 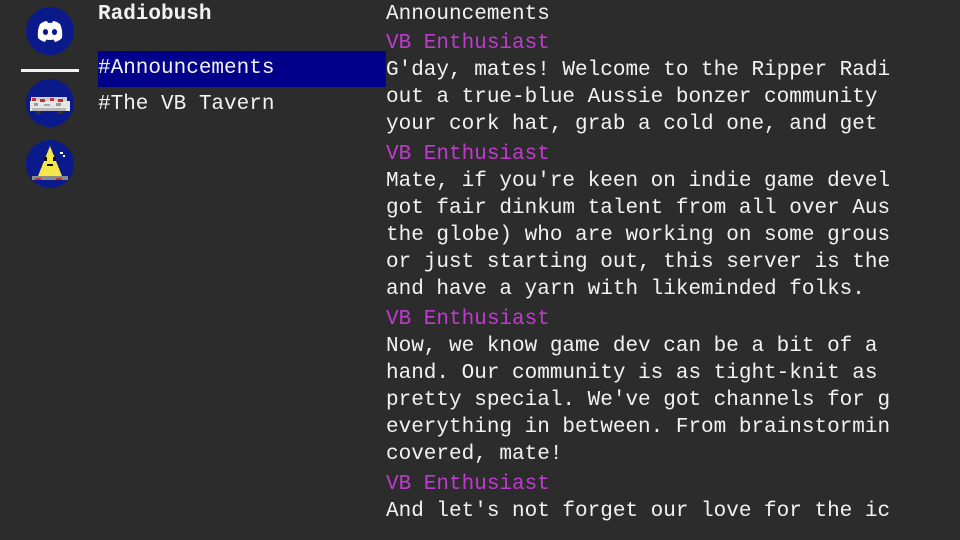 I want to click on server-rail-divider, so click(x=50, y=70).